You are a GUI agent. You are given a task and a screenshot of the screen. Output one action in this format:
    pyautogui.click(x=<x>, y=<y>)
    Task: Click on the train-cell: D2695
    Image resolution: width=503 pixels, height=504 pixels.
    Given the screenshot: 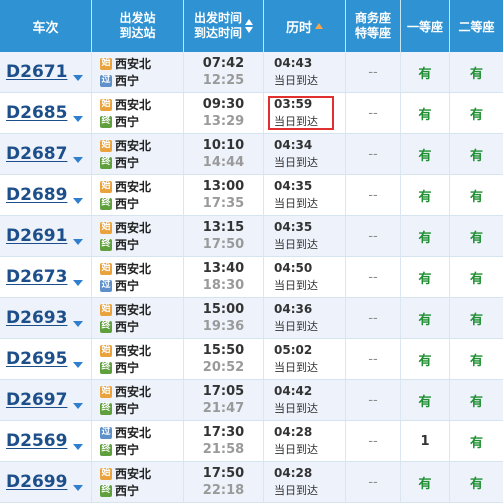 What is the action you would take?
    pyautogui.click(x=46, y=359)
    